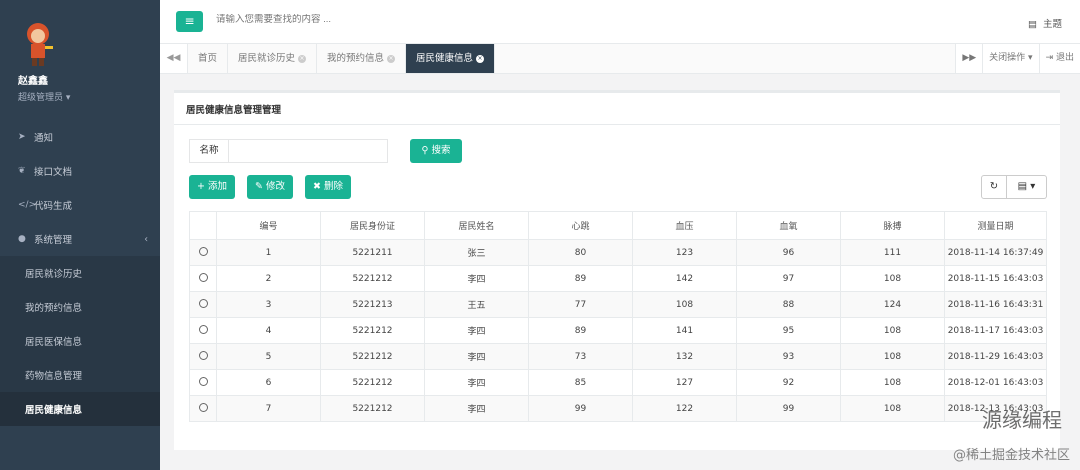  I want to click on theme-button: ▤ 主题, so click(1045, 23).